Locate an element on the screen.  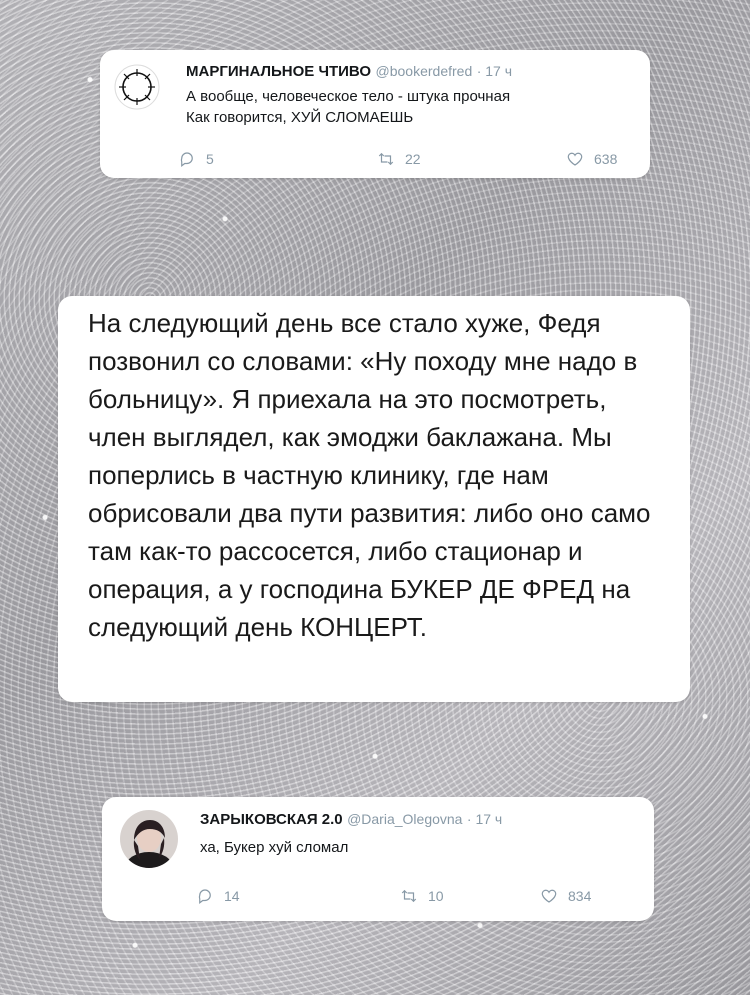
retweet-button: 22 is located at coordinates (399, 159).